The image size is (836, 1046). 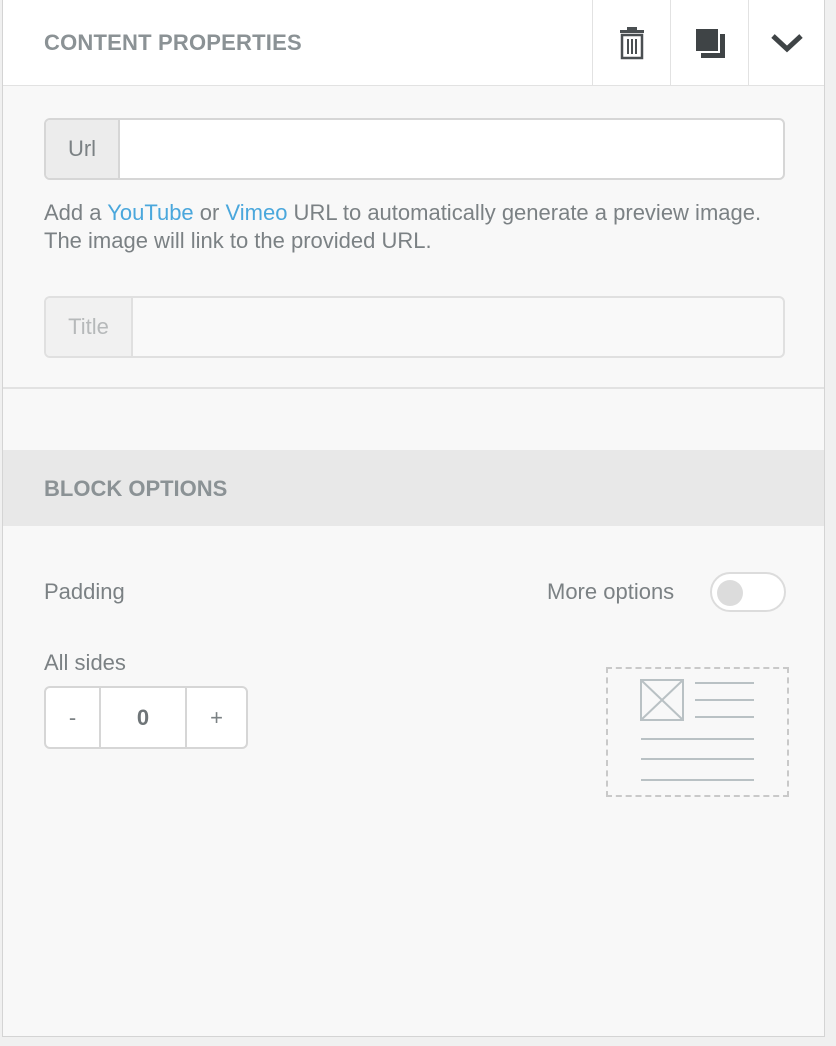 I want to click on collapse-button, so click(x=786, y=43).